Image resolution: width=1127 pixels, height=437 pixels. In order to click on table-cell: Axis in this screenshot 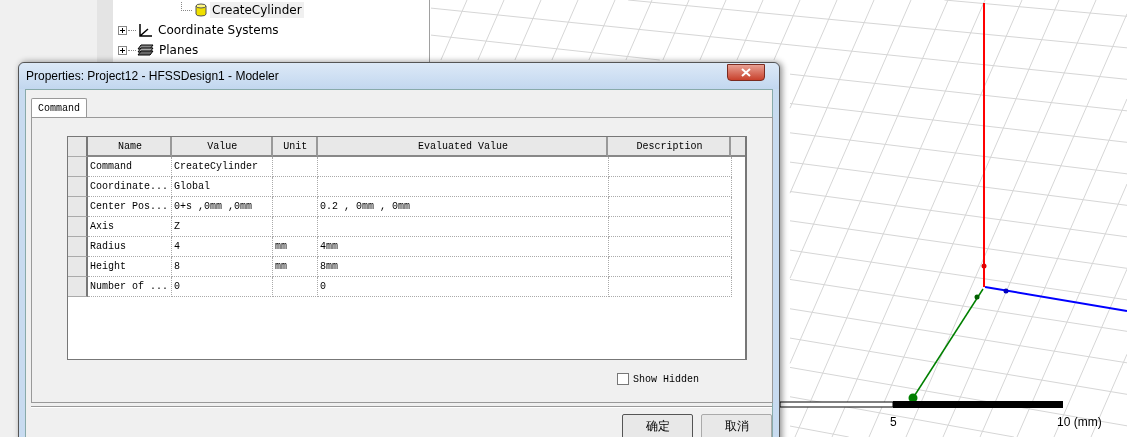, I will do `click(130, 227)`.